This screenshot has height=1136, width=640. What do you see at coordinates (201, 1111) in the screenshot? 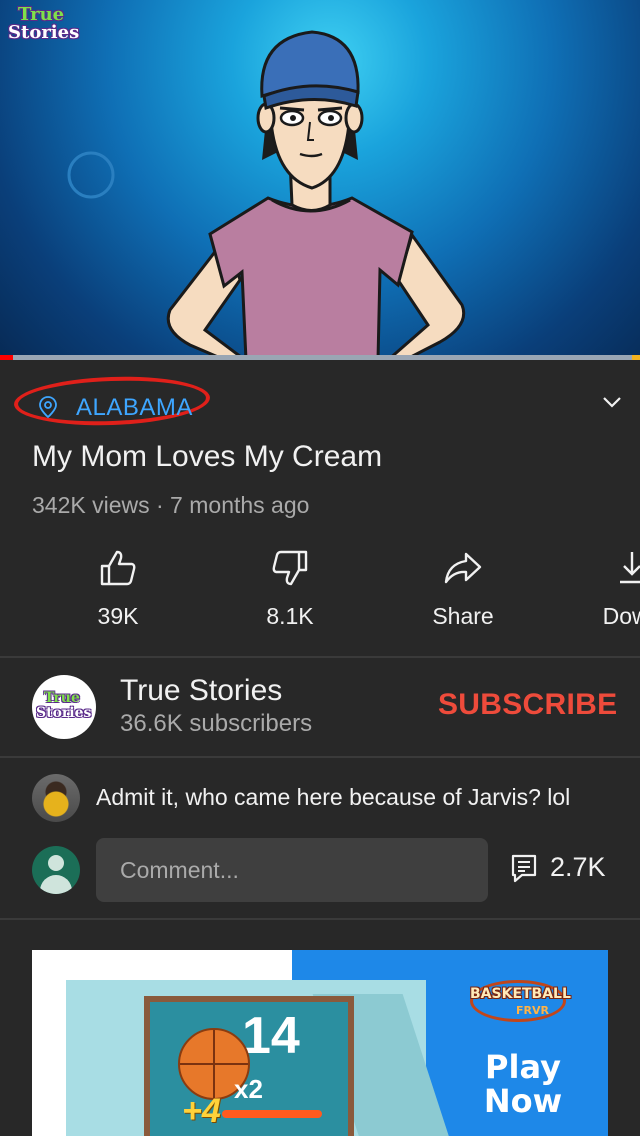
I see `ad-bonus: +4` at bounding box center [201, 1111].